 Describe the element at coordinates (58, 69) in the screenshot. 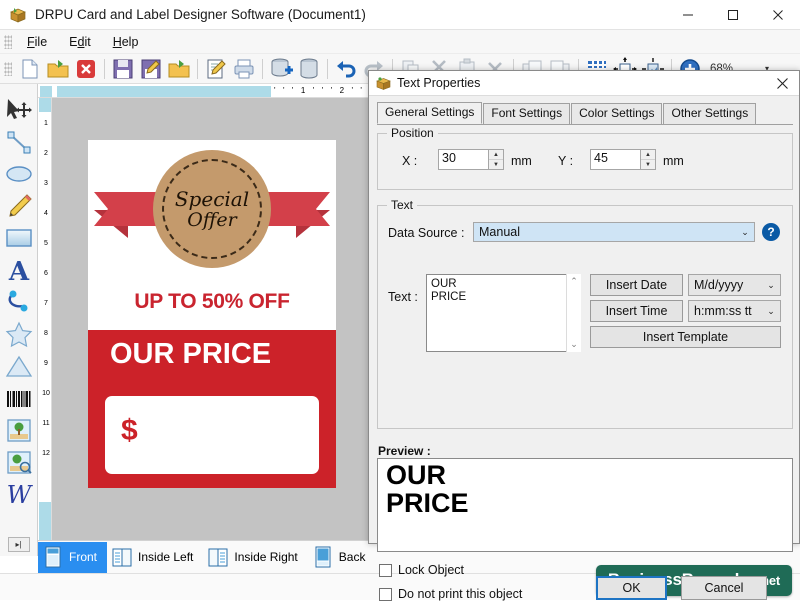

I see `open-folder-icon` at that location.